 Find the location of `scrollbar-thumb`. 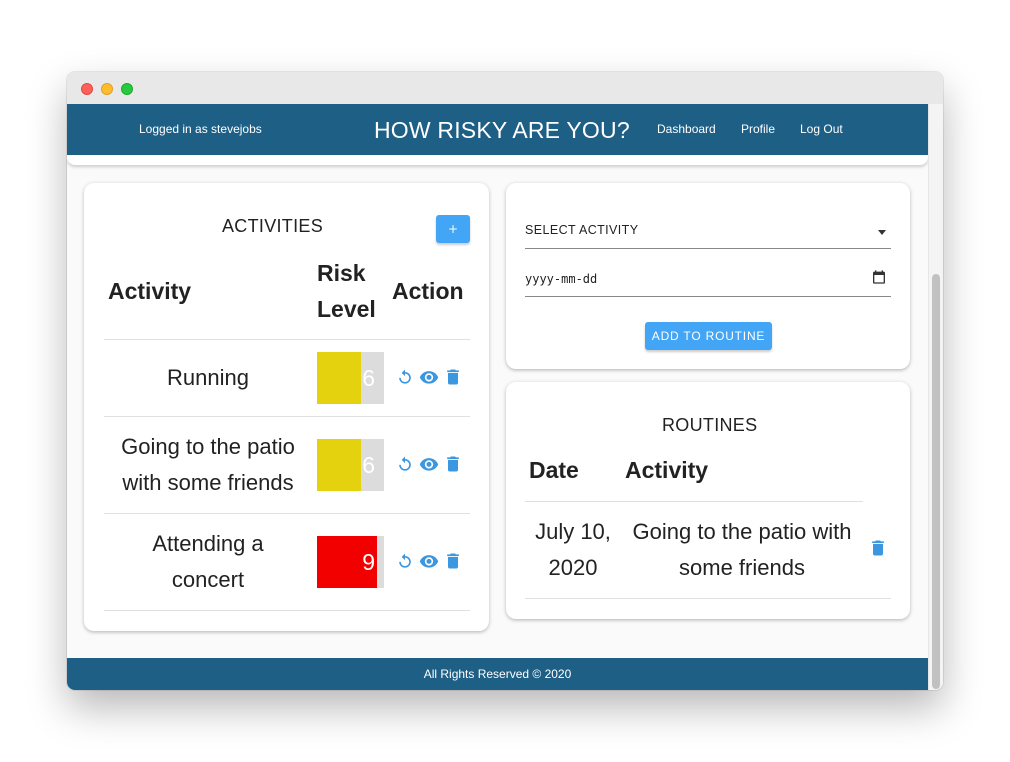

scrollbar-thumb is located at coordinates (936, 481).